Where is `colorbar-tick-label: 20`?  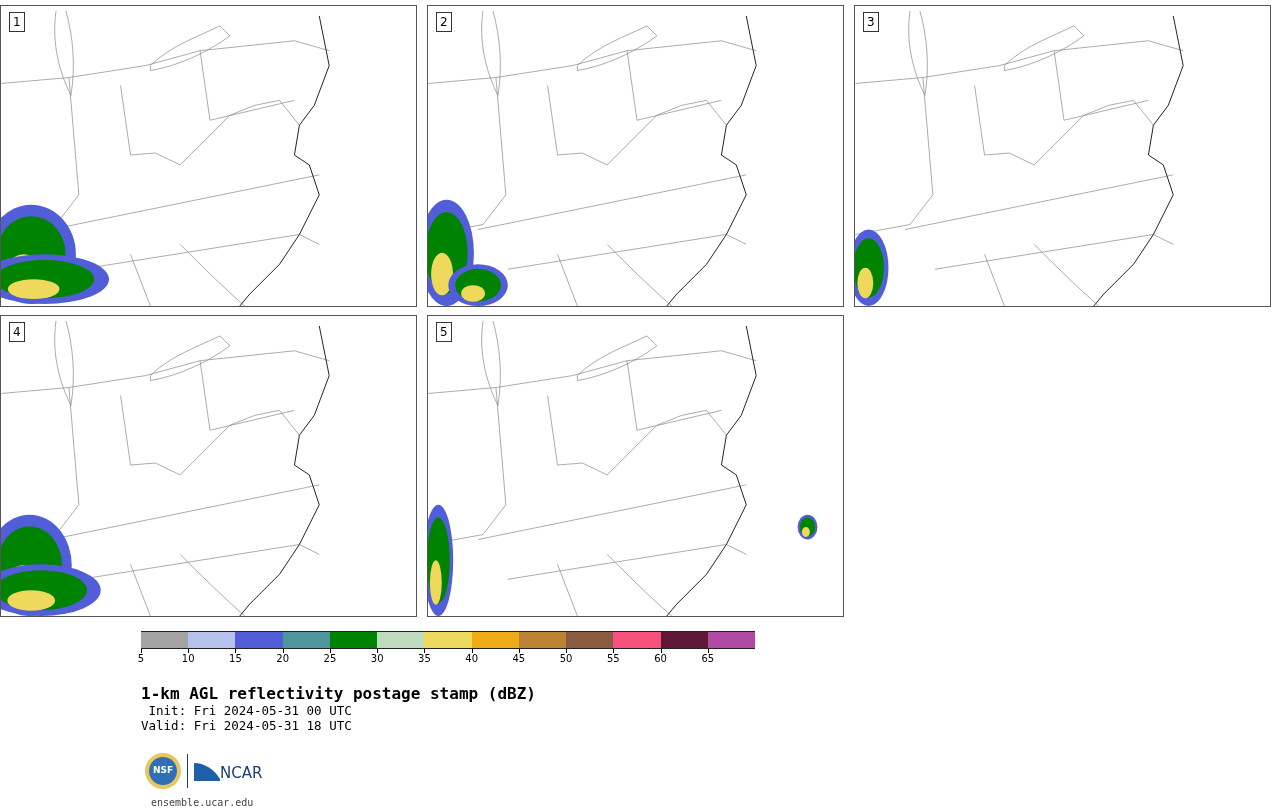
colorbar-tick-label: 20 is located at coordinates (283, 659).